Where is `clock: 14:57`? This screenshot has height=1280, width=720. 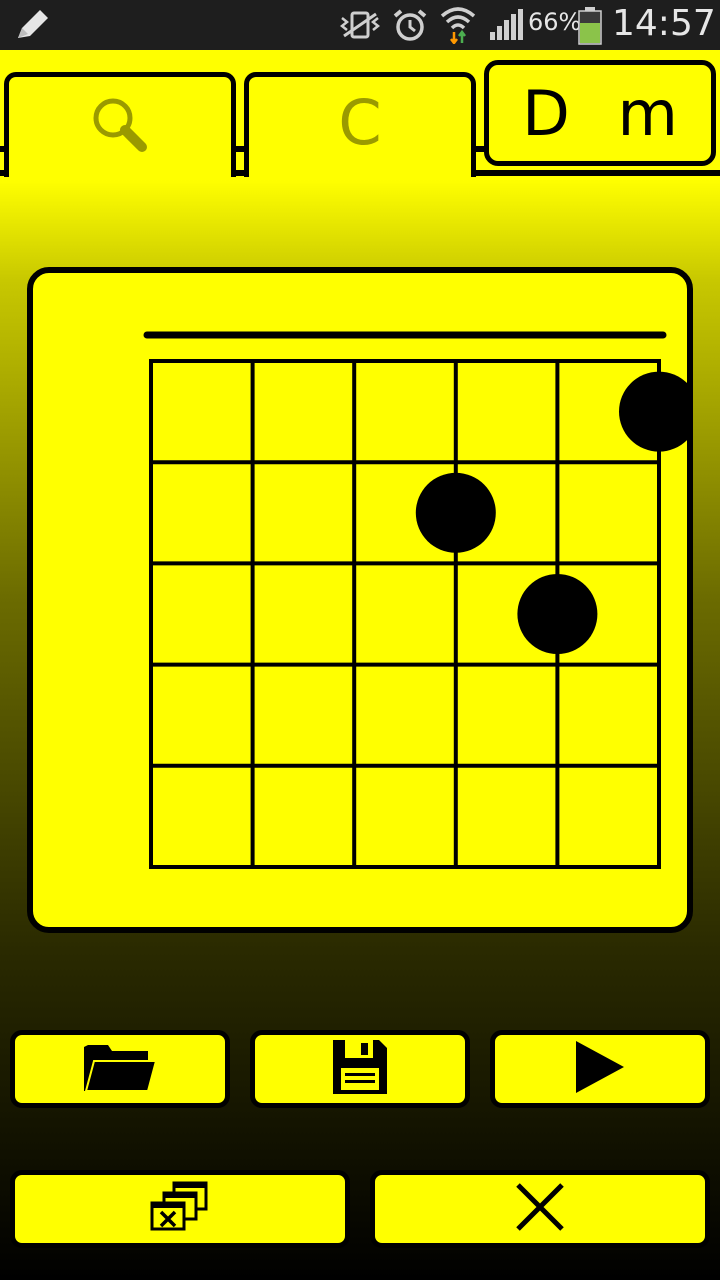
clock: 14:57 is located at coordinates (664, 23).